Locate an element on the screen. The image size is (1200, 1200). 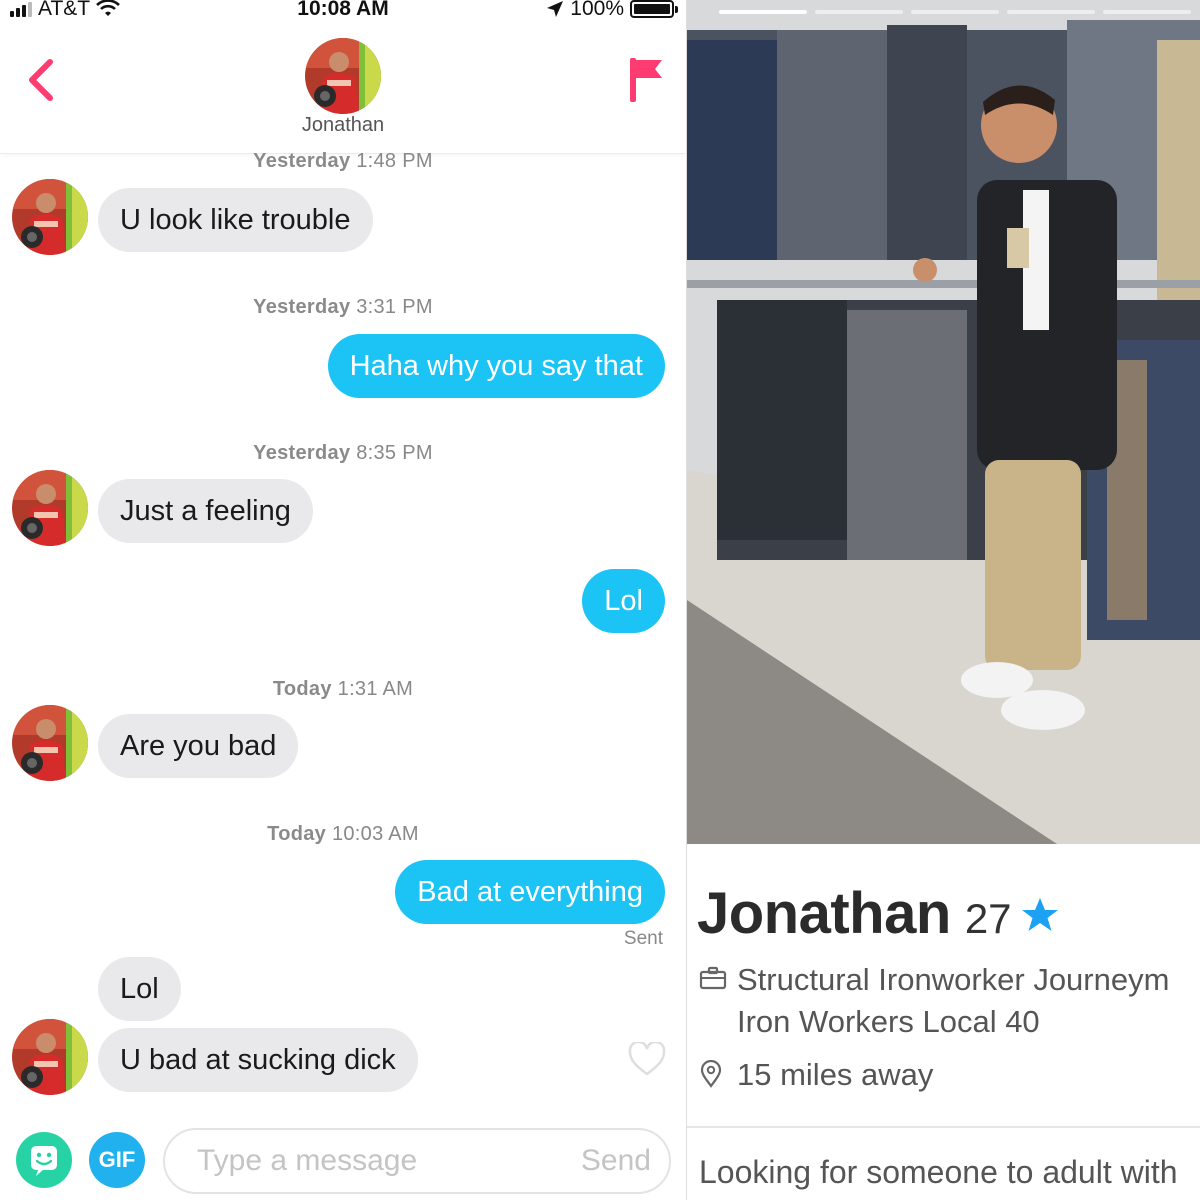
message-input-wrapper: Send is located at coordinates (417, 1161).